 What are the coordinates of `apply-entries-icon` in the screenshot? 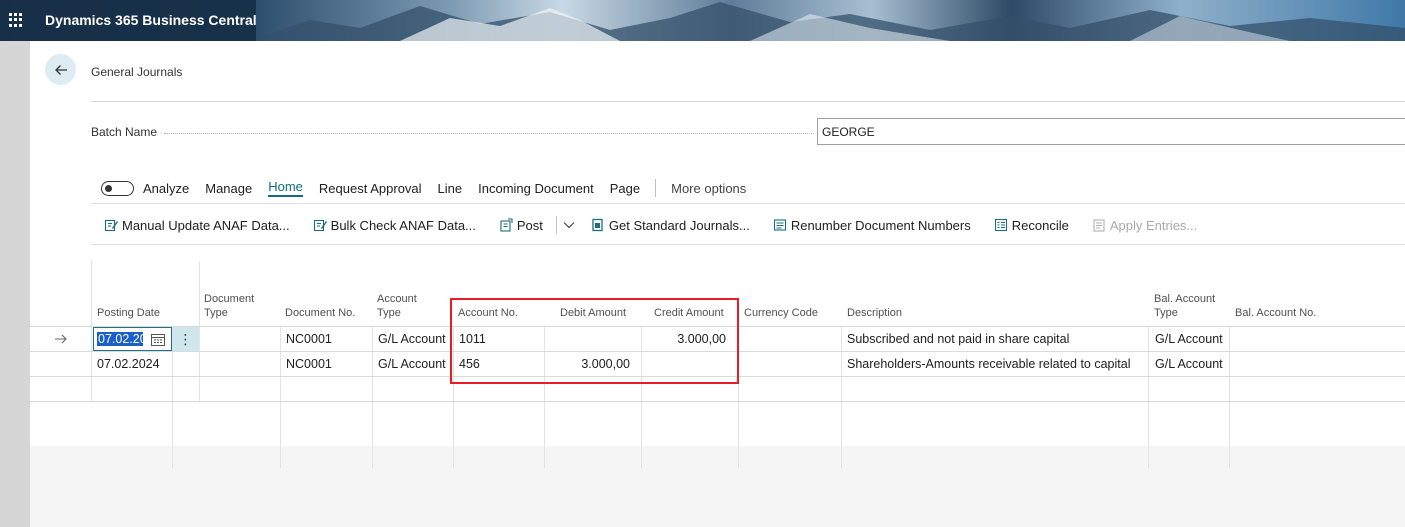 It's located at (1099, 225).